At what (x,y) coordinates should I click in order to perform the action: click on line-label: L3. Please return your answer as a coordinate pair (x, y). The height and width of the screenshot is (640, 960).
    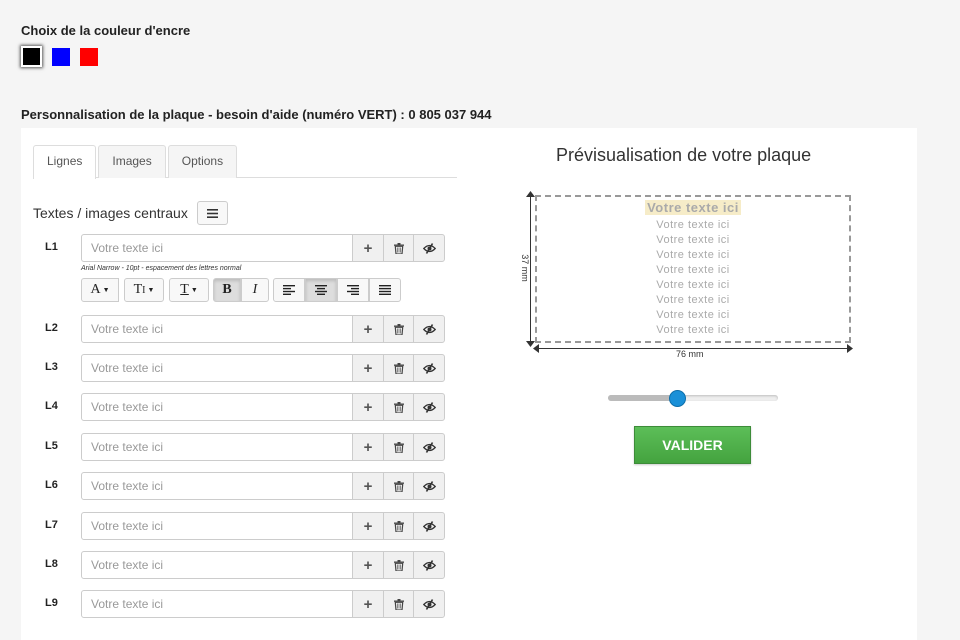
    Looking at the image, I should click on (51, 367).